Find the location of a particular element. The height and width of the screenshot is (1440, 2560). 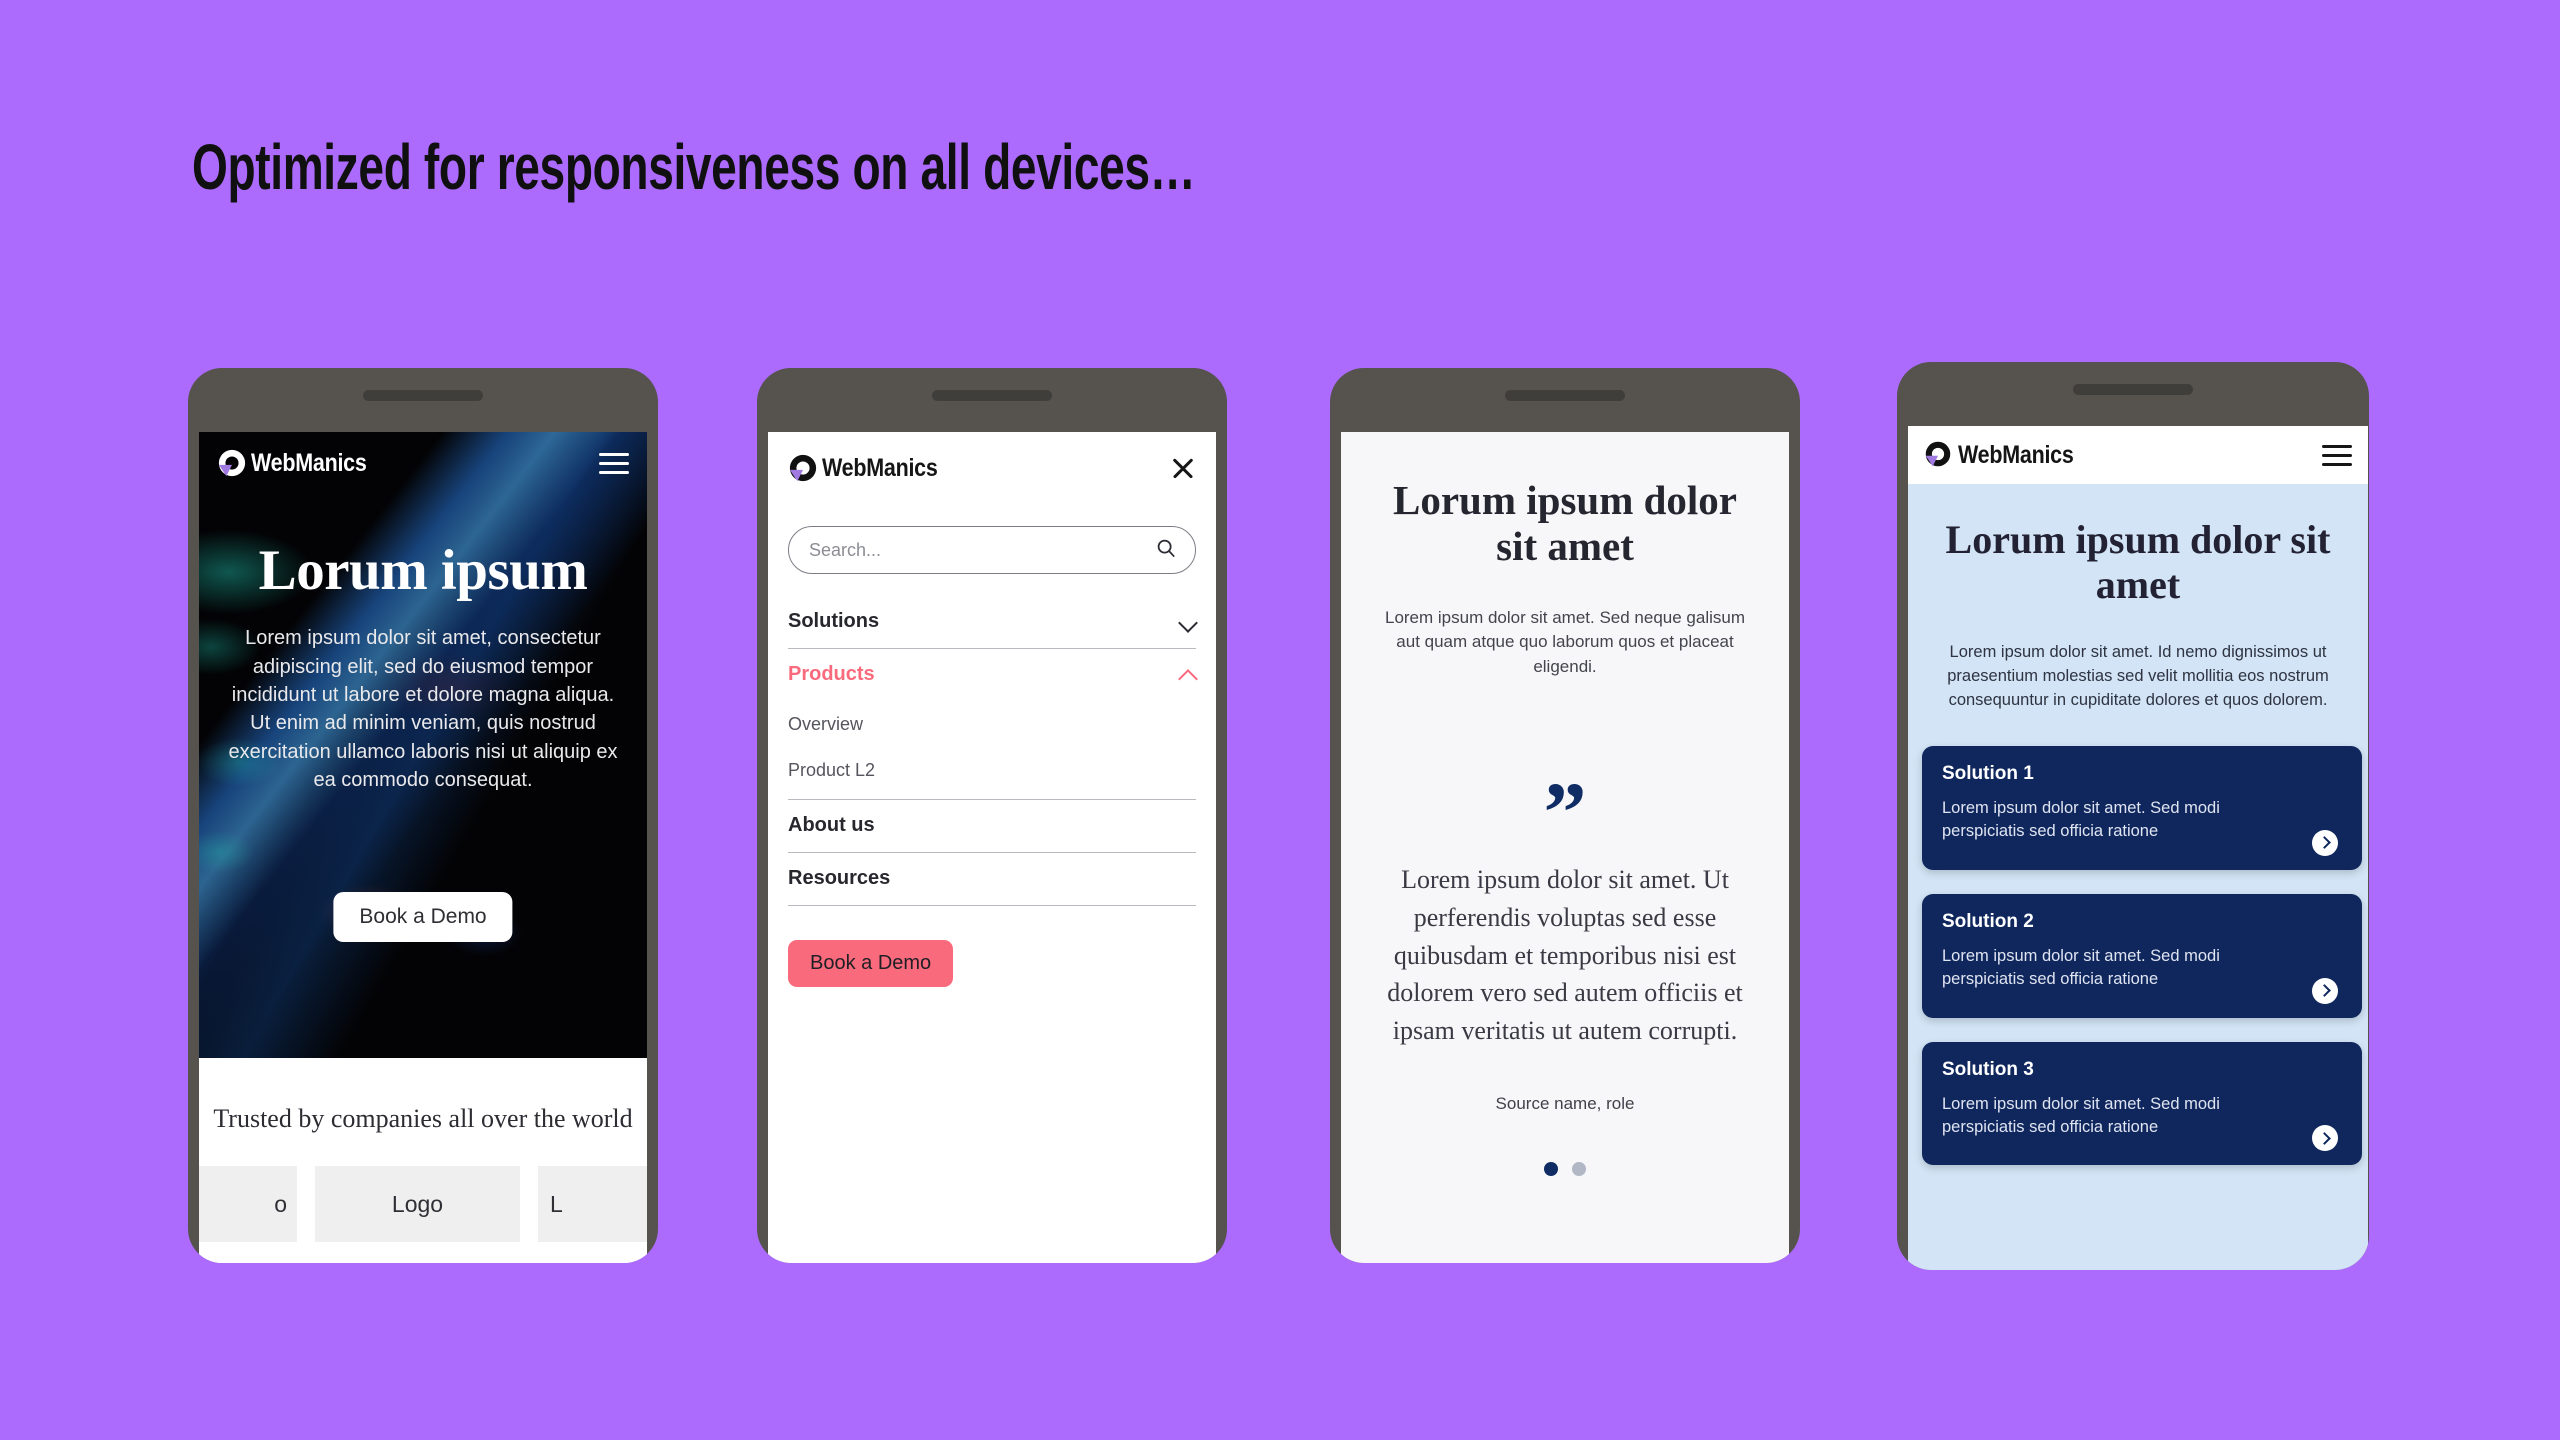

submenu-item-product-l2: Product L2 is located at coordinates (992, 770).